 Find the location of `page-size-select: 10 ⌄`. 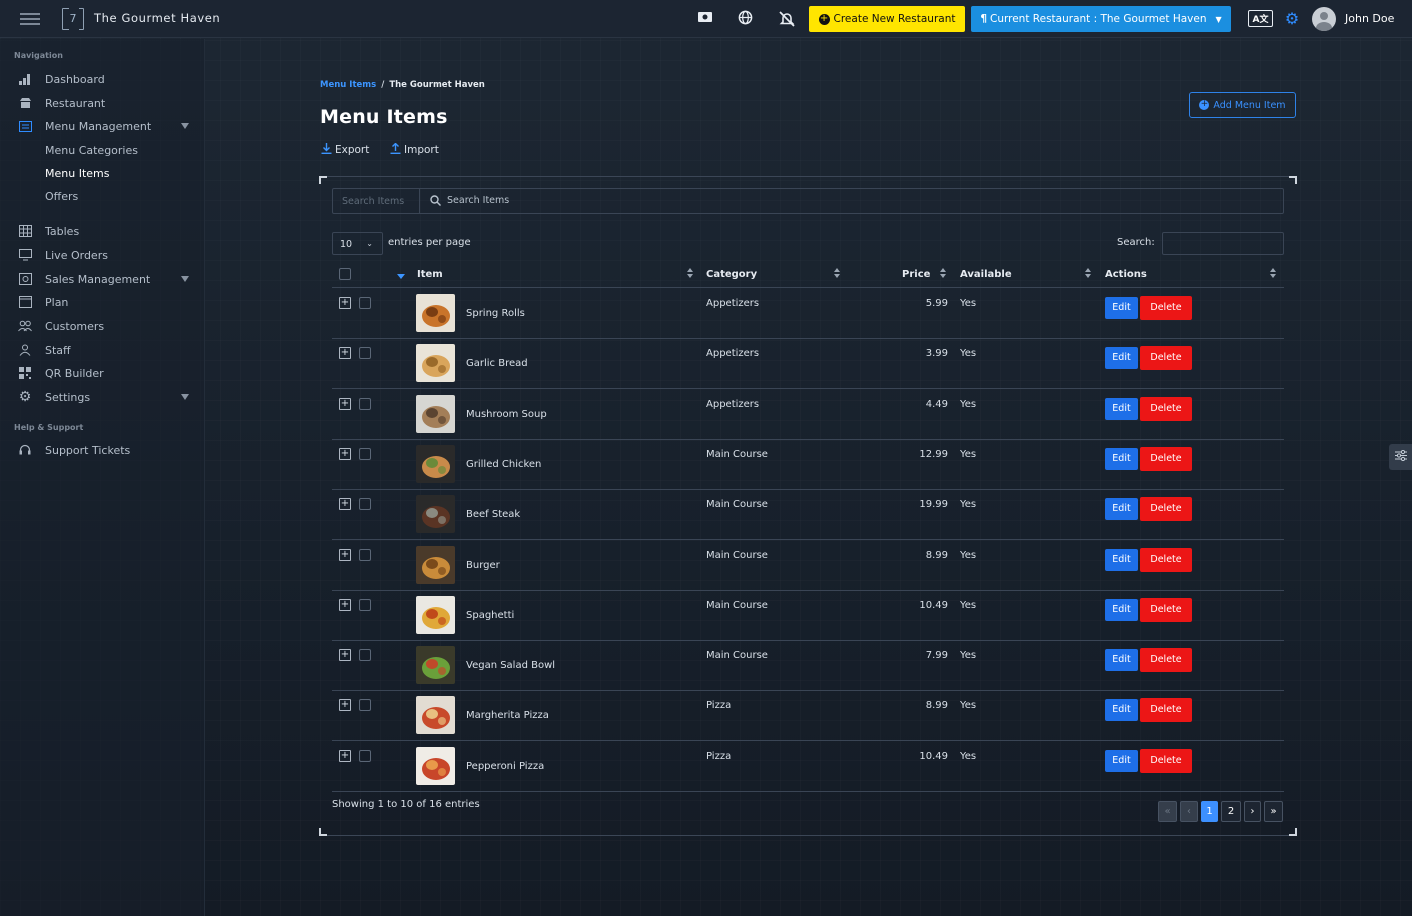

page-size-select: 10 ⌄ is located at coordinates (357, 243).